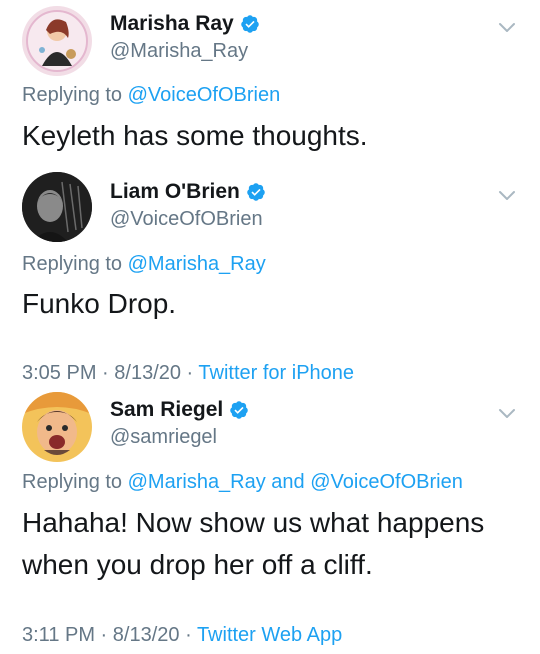 The image size is (540, 654). I want to click on tweet-time: 3:05 PM, so click(59, 373).